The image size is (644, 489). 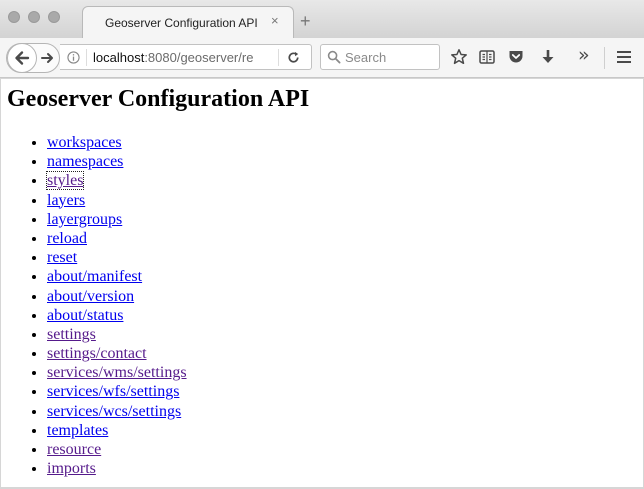 I want to click on api-link: about/status, so click(x=85, y=315).